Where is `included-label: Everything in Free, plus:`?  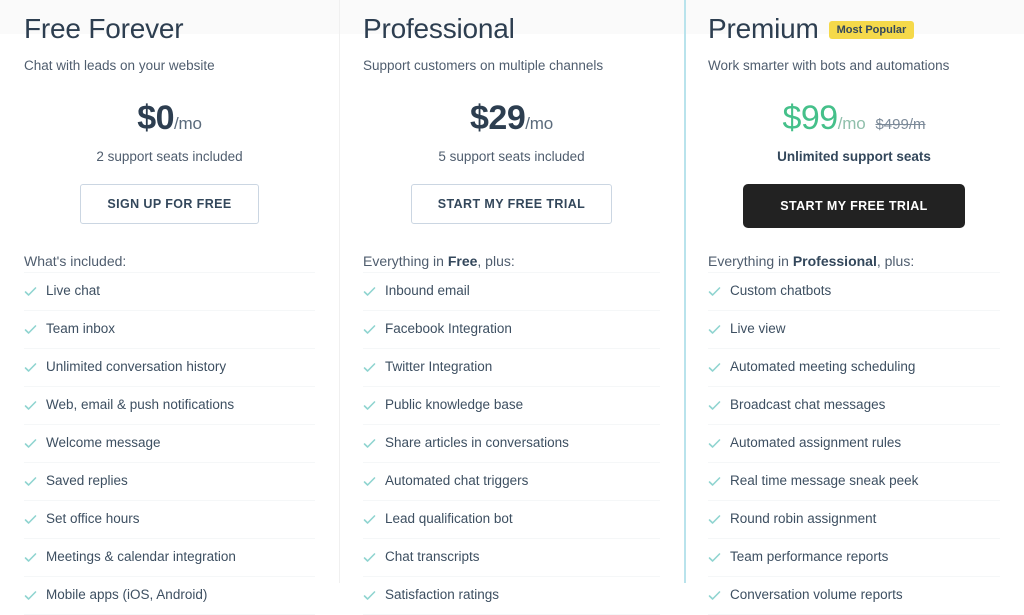
included-label: Everything in Free, plus: is located at coordinates (511, 261).